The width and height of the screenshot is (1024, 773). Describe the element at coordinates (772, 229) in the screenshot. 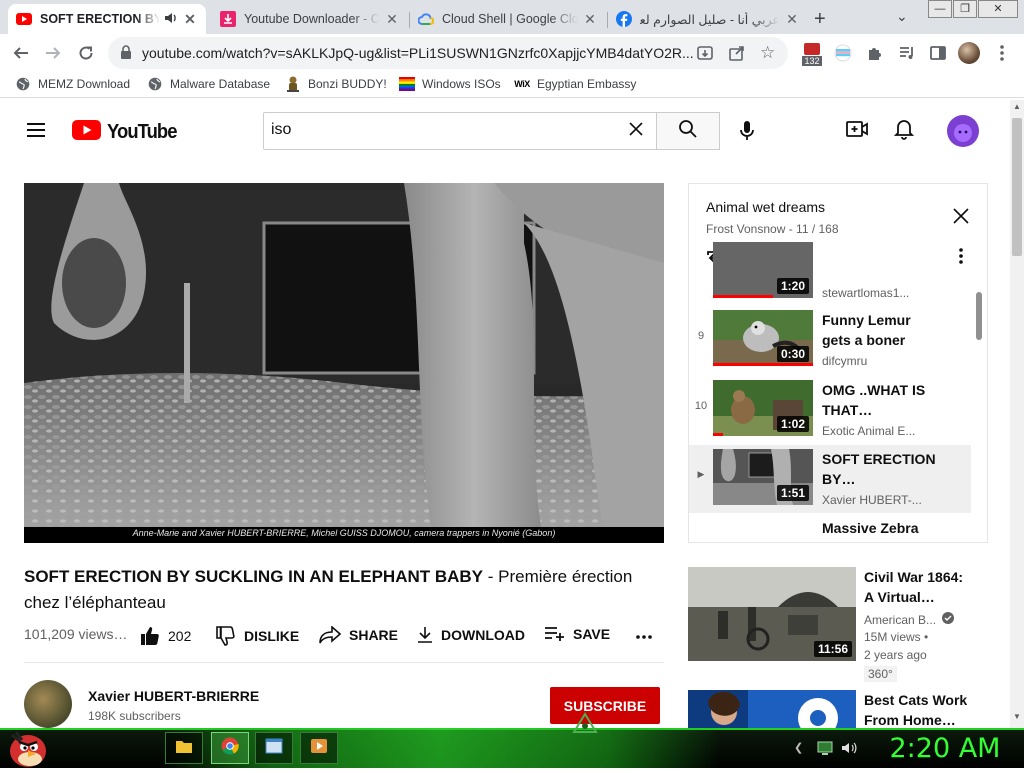

I see `playlist-subtitle: Frost Vonsnow - 11 / 168` at that location.